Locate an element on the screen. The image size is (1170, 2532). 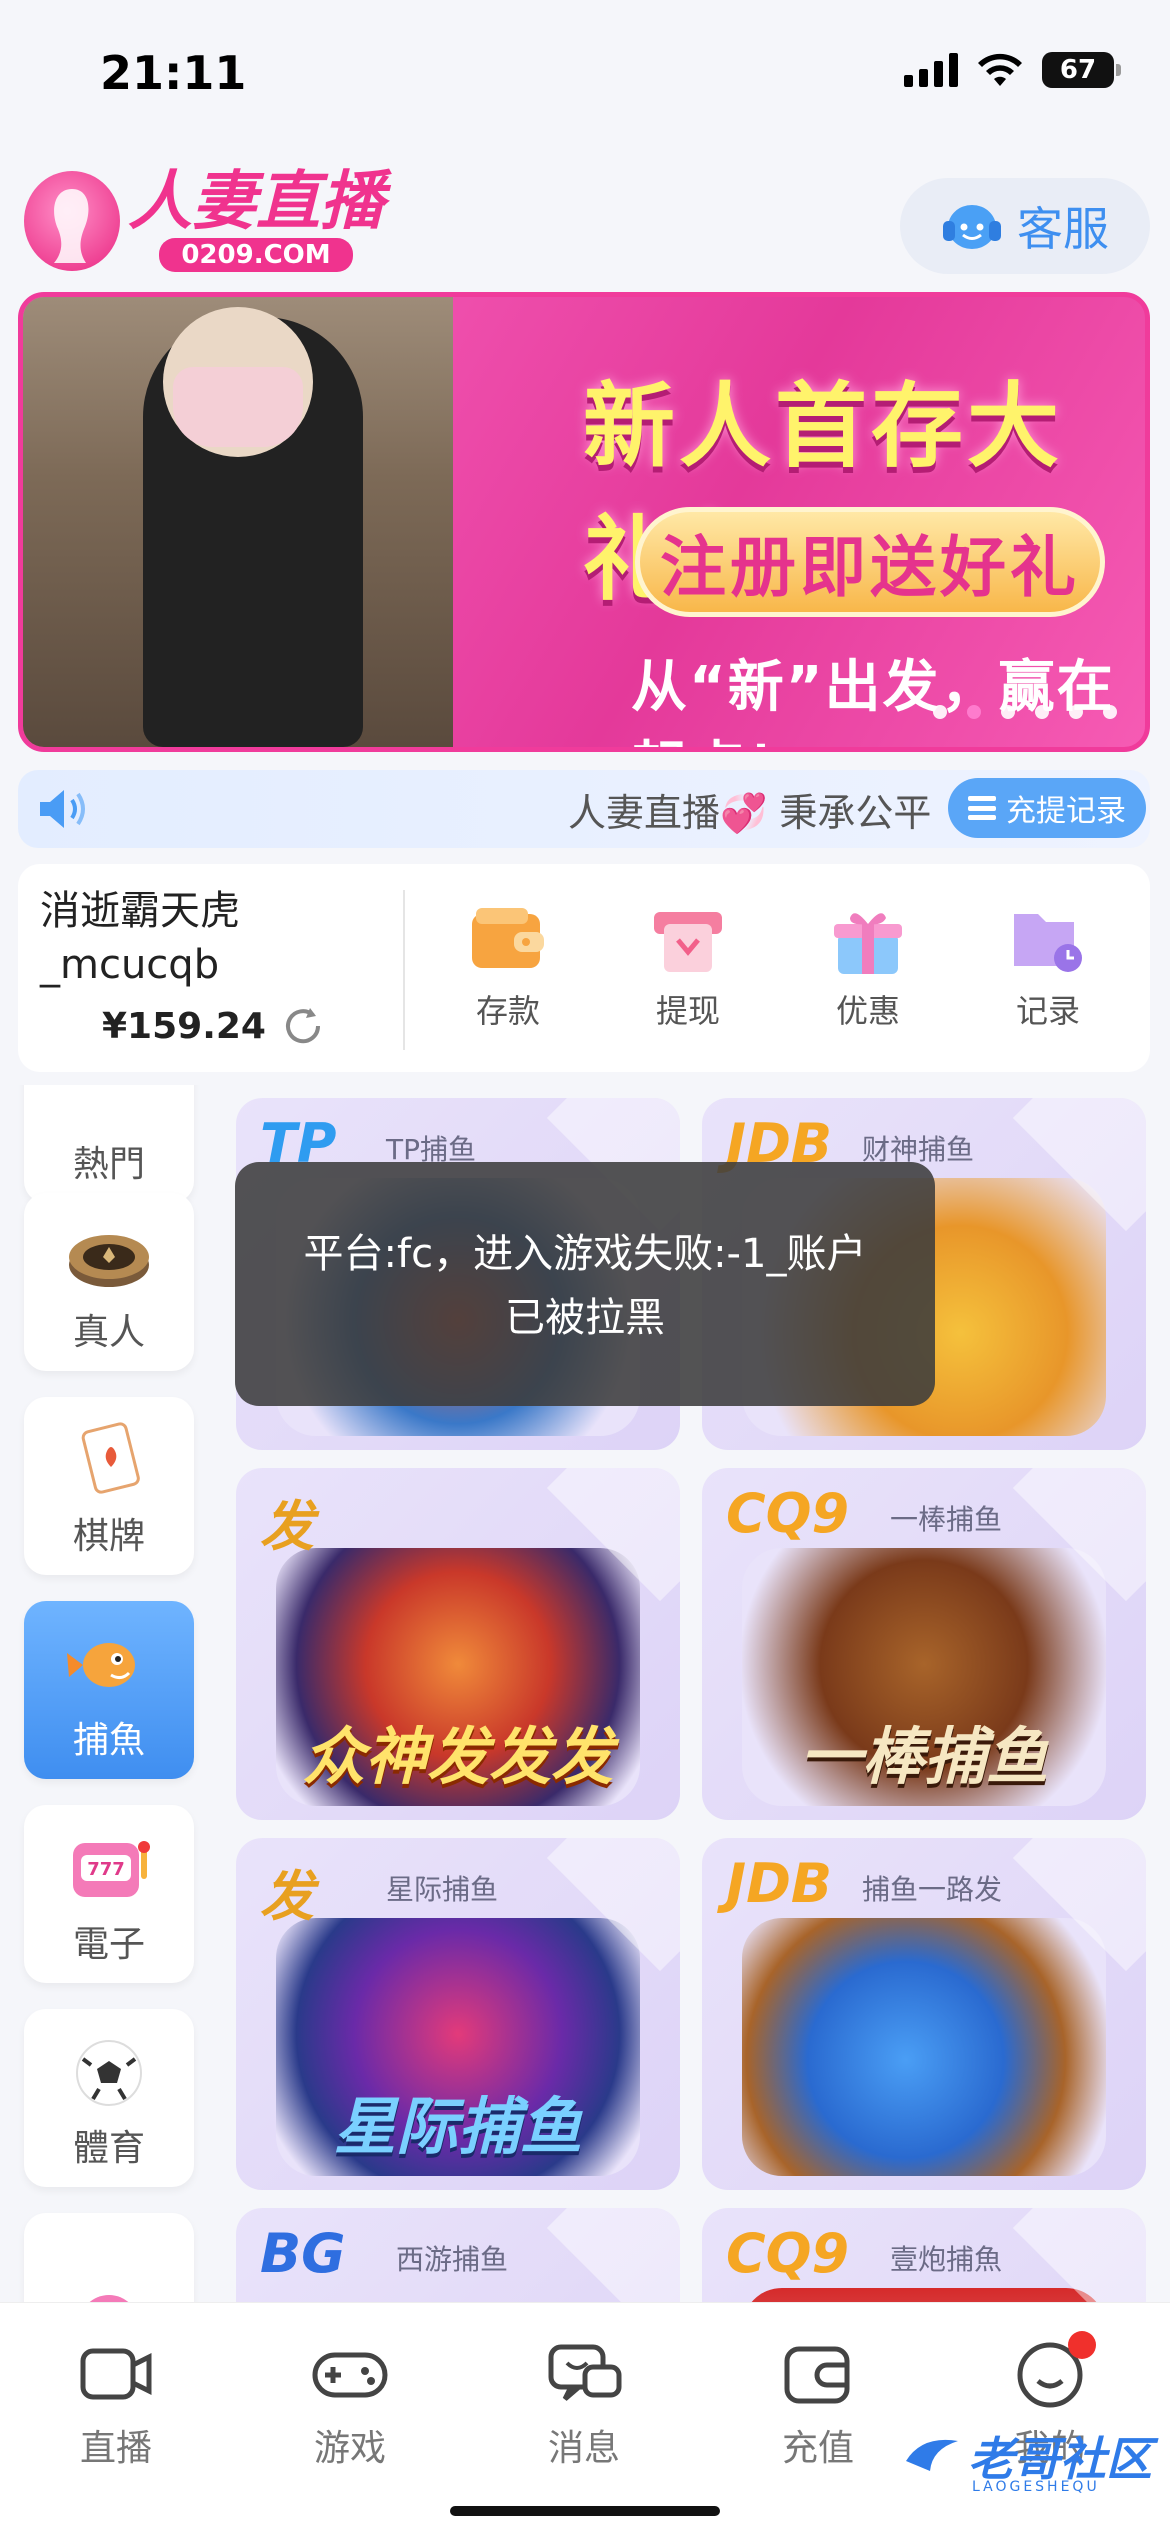
customer-service-button: 客服 is located at coordinates (1025, 226).